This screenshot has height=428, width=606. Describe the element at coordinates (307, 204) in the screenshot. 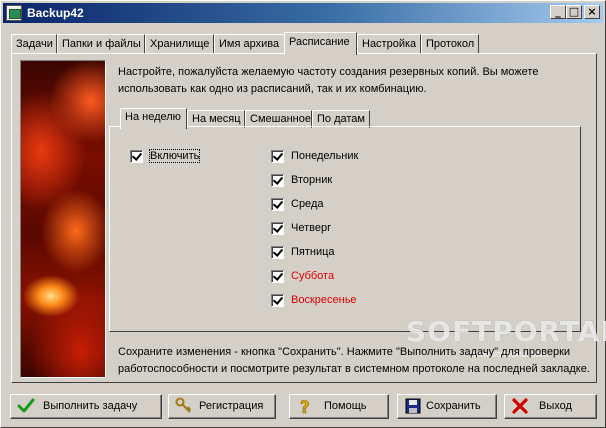

I see `day-label: Среда` at that location.